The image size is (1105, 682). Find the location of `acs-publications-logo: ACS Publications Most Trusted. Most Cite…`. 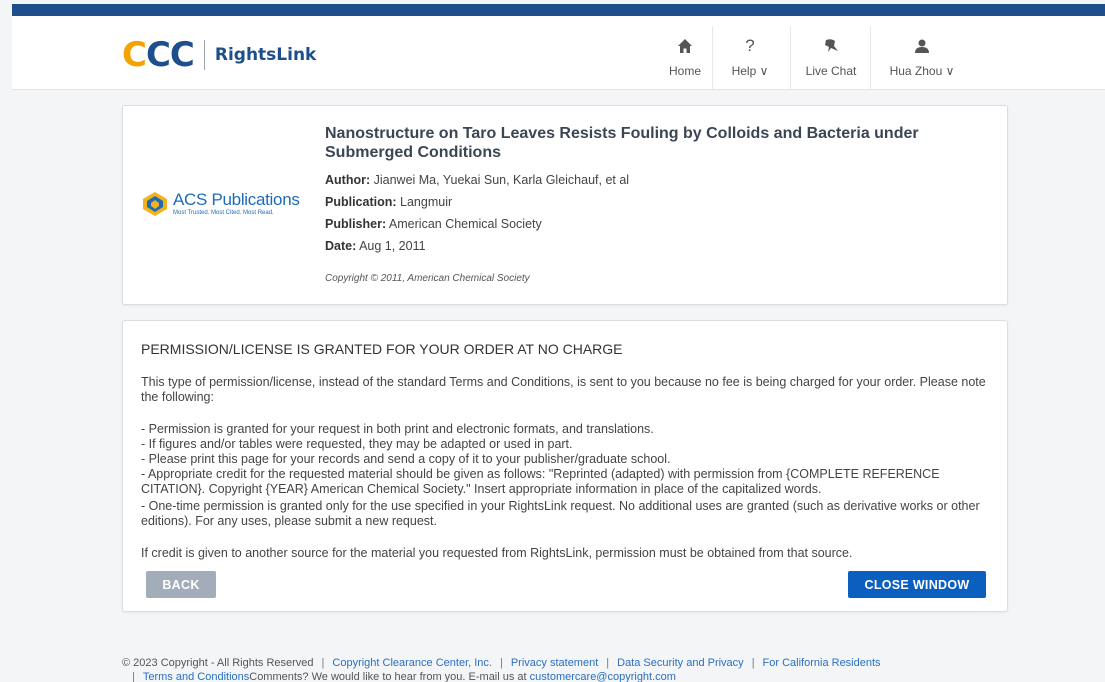

acs-publications-logo: ACS Publications Most Trusted. Most Cite… is located at coordinates (220, 204).